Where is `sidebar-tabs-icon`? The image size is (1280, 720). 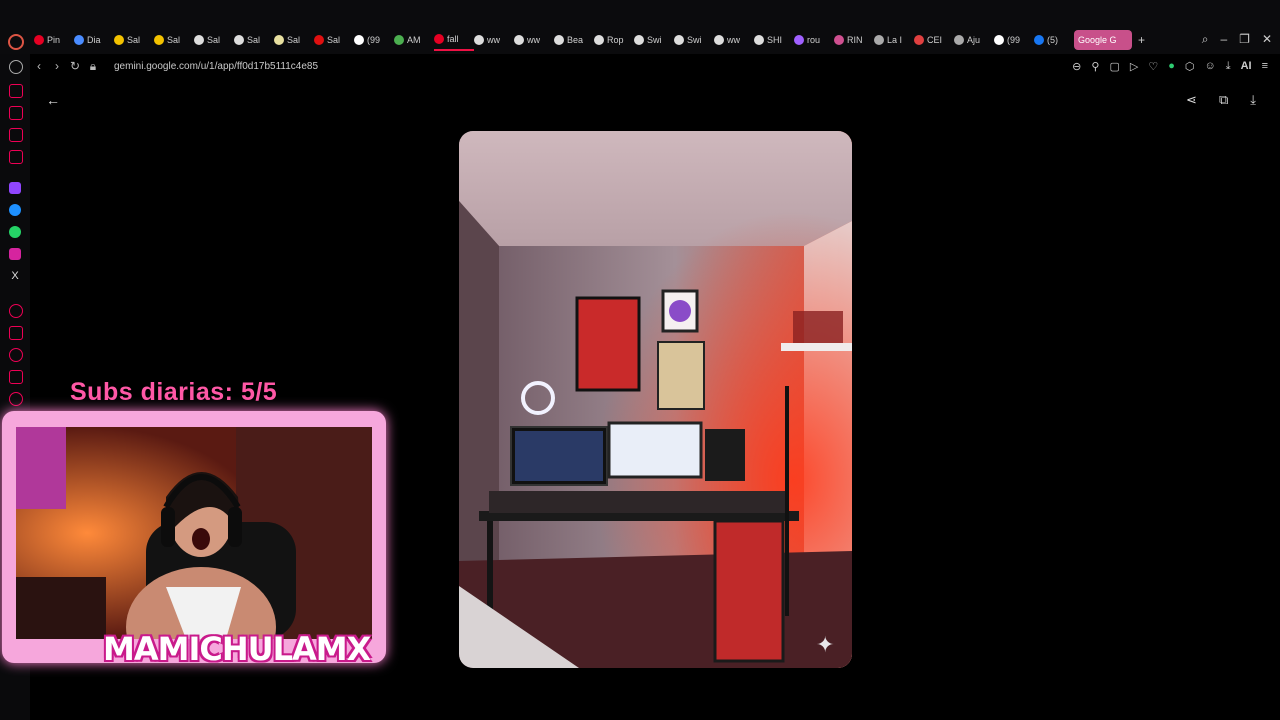
sidebar-tabs-icon is located at coordinates (16, 333).